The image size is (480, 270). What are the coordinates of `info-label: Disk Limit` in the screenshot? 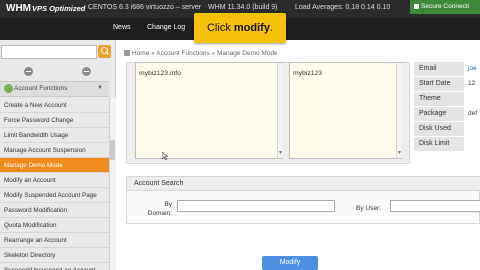 It's located at (439, 144).